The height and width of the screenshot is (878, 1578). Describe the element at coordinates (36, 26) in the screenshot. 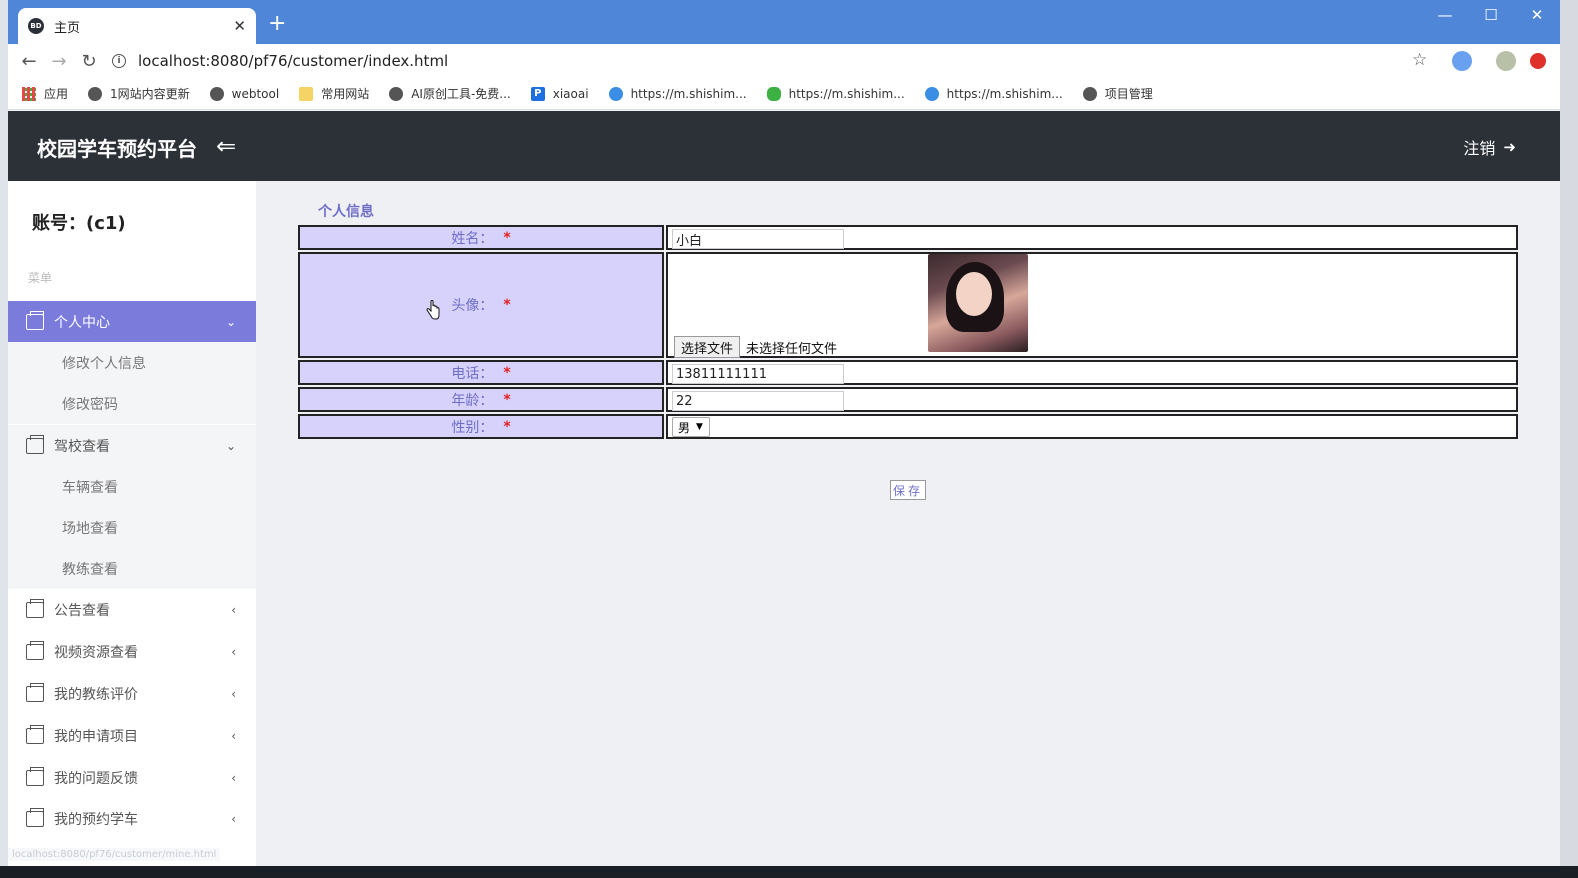

I see `tab-favicon-icon: BD` at that location.